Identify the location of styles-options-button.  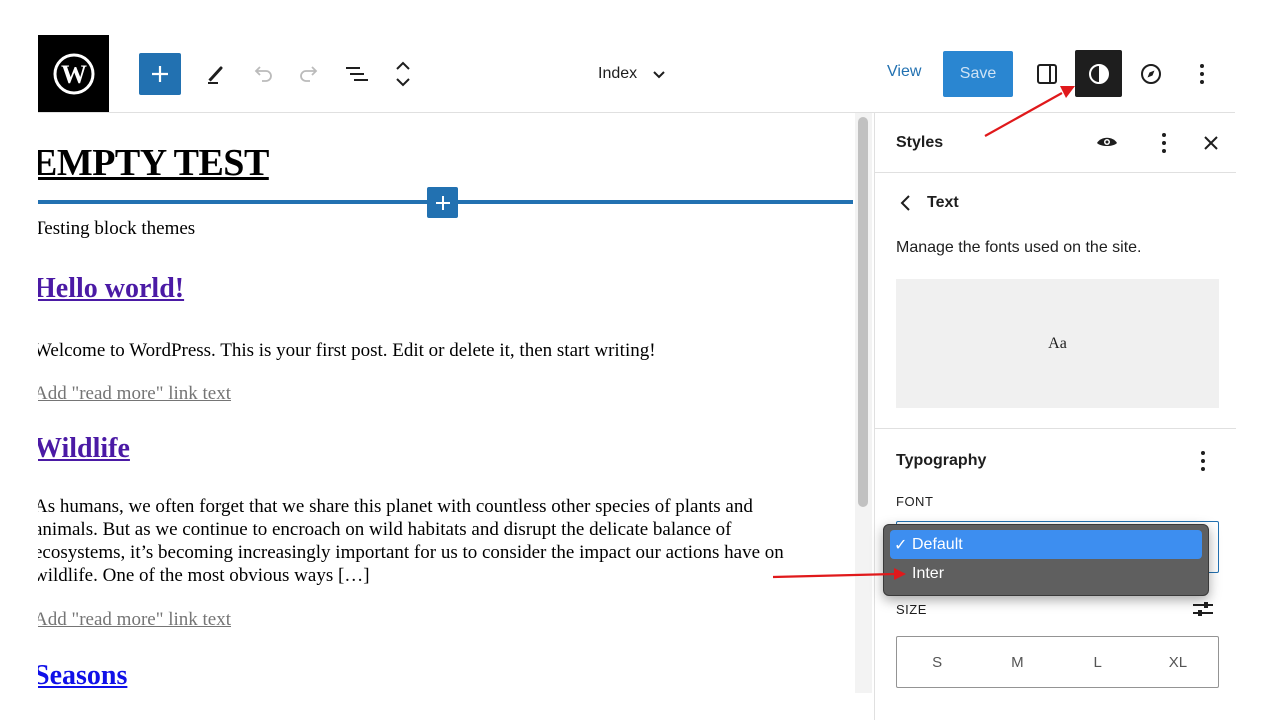
(1164, 143).